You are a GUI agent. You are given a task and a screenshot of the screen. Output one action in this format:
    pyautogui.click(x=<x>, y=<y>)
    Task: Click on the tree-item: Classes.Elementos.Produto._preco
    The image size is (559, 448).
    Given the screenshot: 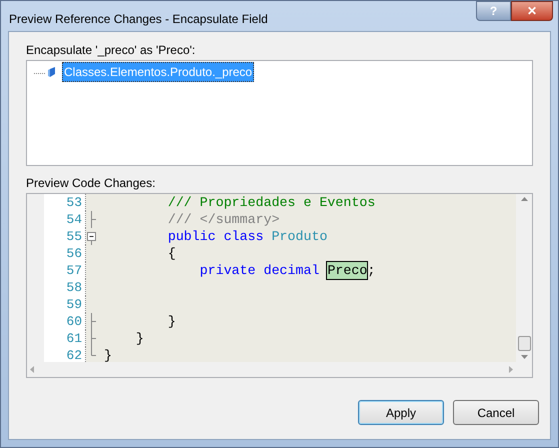 What is the action you would take?
    pyautogui.click(x=158, y=72)
    